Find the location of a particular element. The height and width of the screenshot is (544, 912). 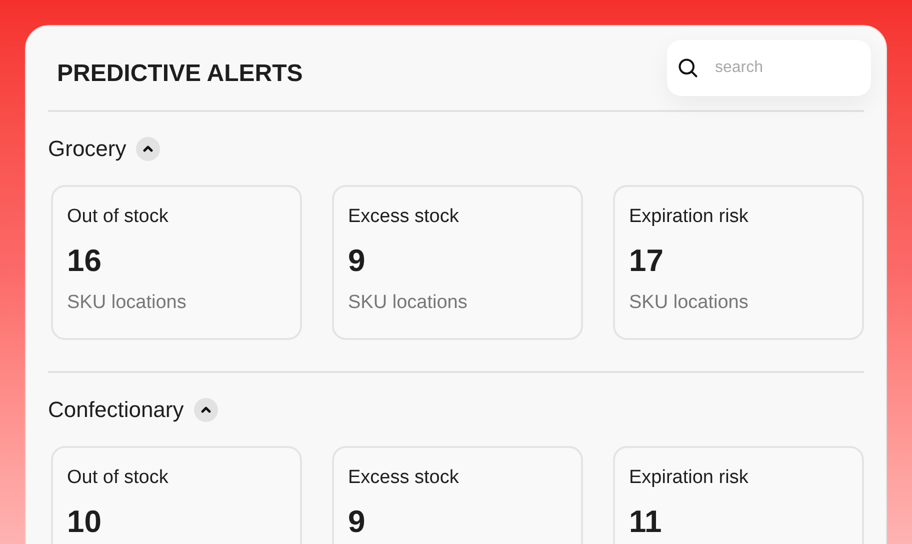

section-title: Grocery is located at coordinates (87, 149).